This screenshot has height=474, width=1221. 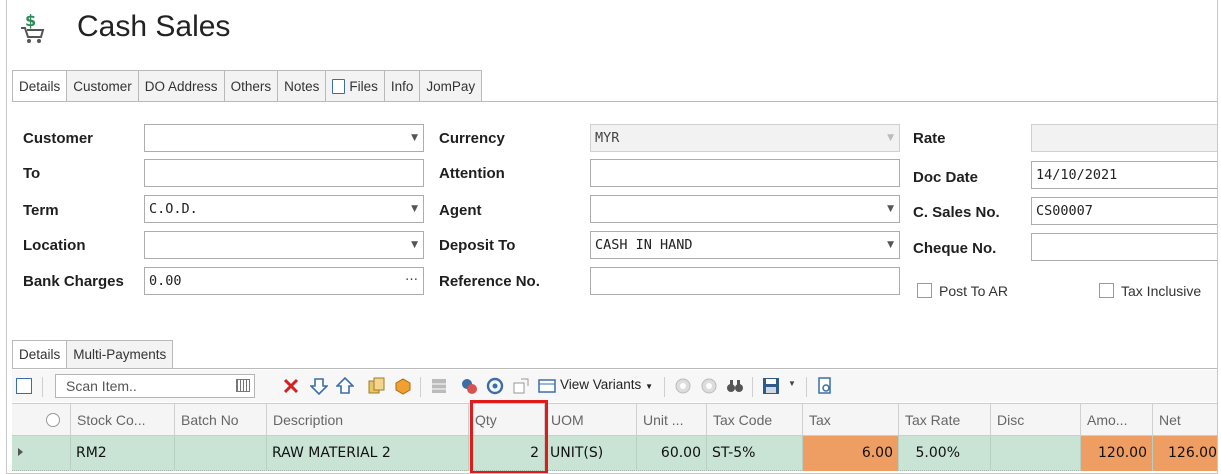 What do you see at coordinates (58, 138) in the screenshot?
I see `customer-label: Customer` at bounding box center [58, 138].